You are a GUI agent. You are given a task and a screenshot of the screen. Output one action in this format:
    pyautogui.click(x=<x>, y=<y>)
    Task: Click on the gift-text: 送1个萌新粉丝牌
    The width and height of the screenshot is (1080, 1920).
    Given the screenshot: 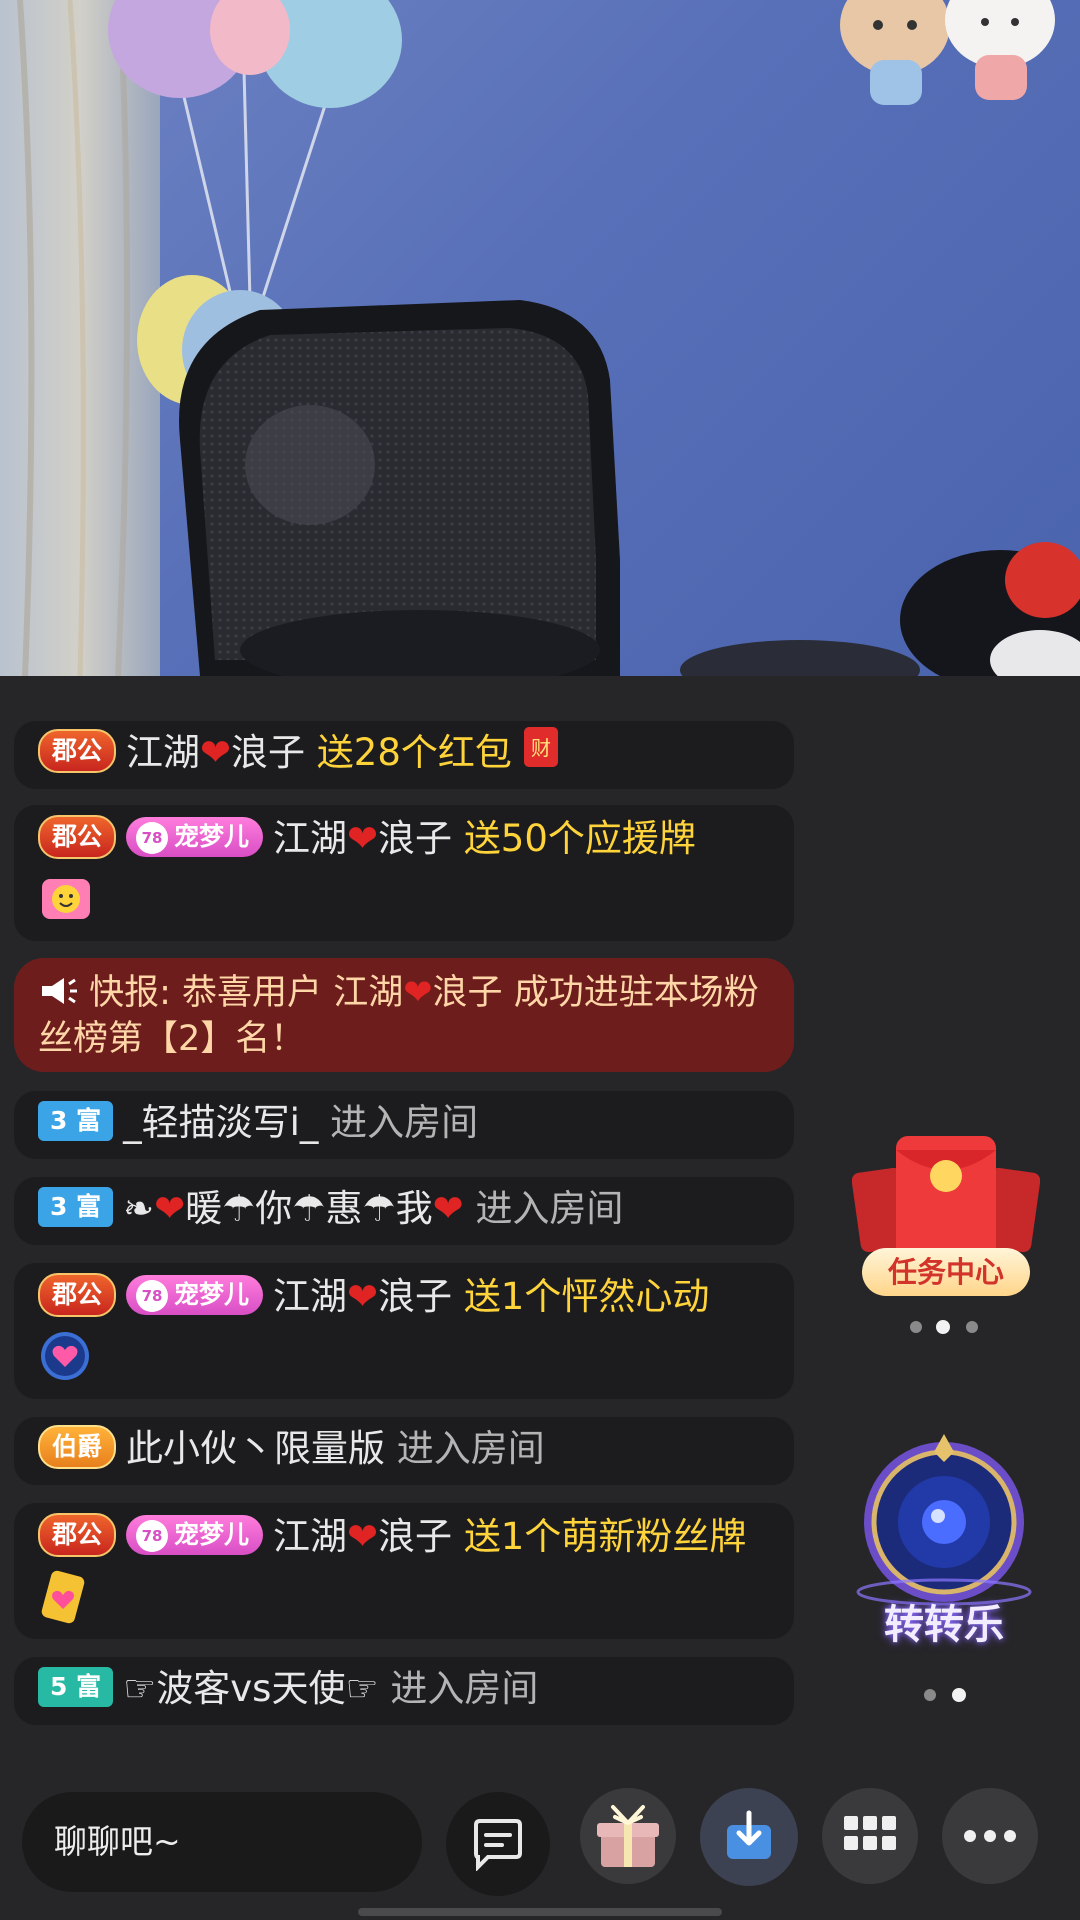 What is the action you would take?
    pyautogui.click(x=605, y=1536)
    